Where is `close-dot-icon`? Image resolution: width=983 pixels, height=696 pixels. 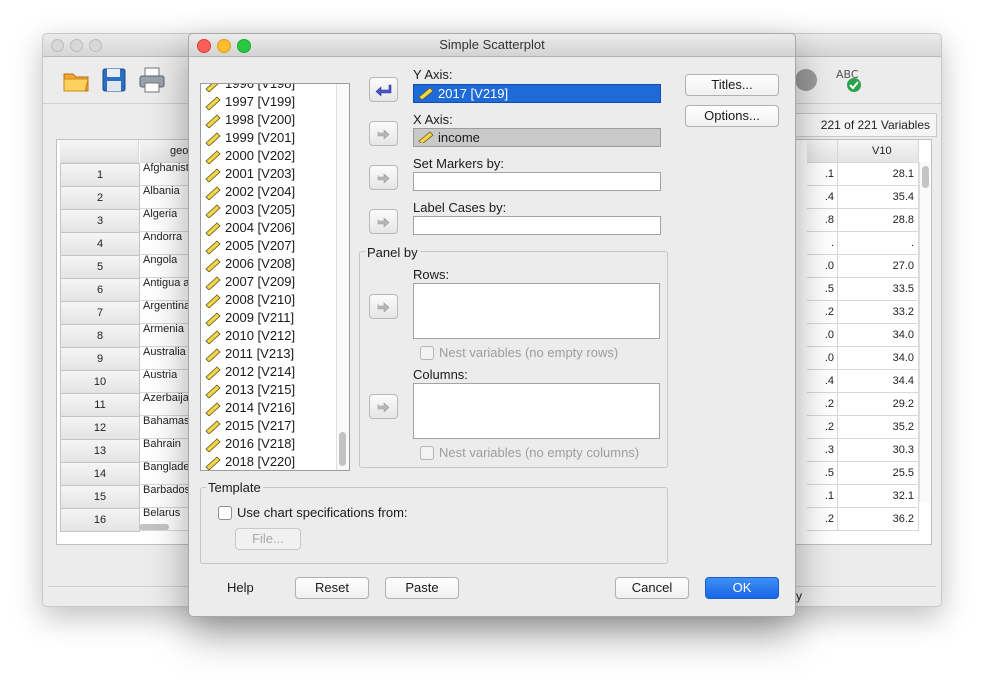
close-dot-icon is located at coordinates (57, 45).